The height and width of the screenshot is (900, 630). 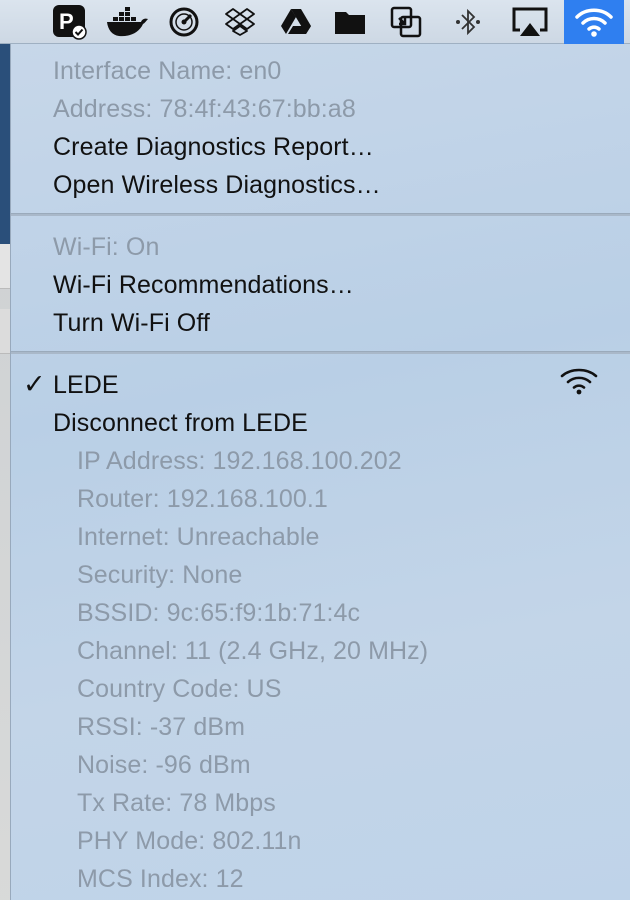 I want to click on wifi-status: Wi-Fi: On, so click(x=106, y=247).